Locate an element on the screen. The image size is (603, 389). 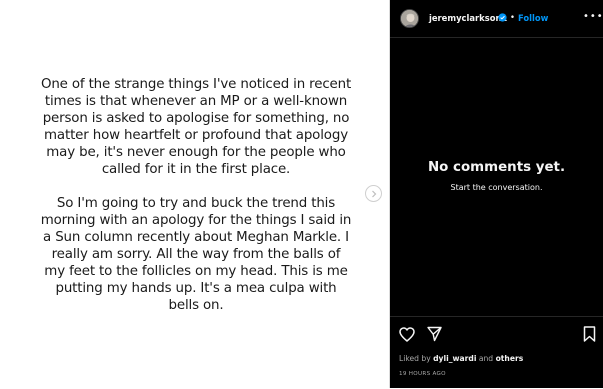
post-timestamp: 19 HOURS AGO is located at coordinates (422, 374).